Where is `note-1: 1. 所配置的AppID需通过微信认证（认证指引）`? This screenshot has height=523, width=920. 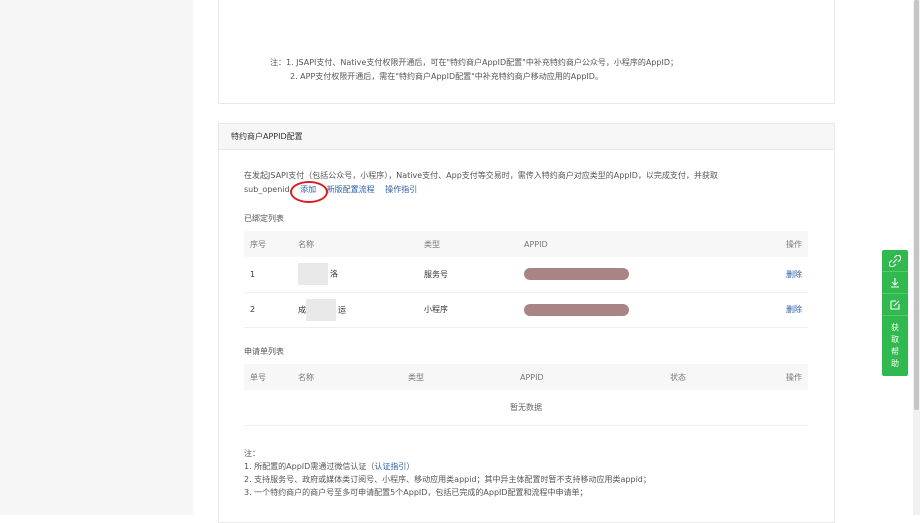 note-1: 1. 所配置的AppID需通过微信认证（认证指引） is located at coordinates (447, 466).